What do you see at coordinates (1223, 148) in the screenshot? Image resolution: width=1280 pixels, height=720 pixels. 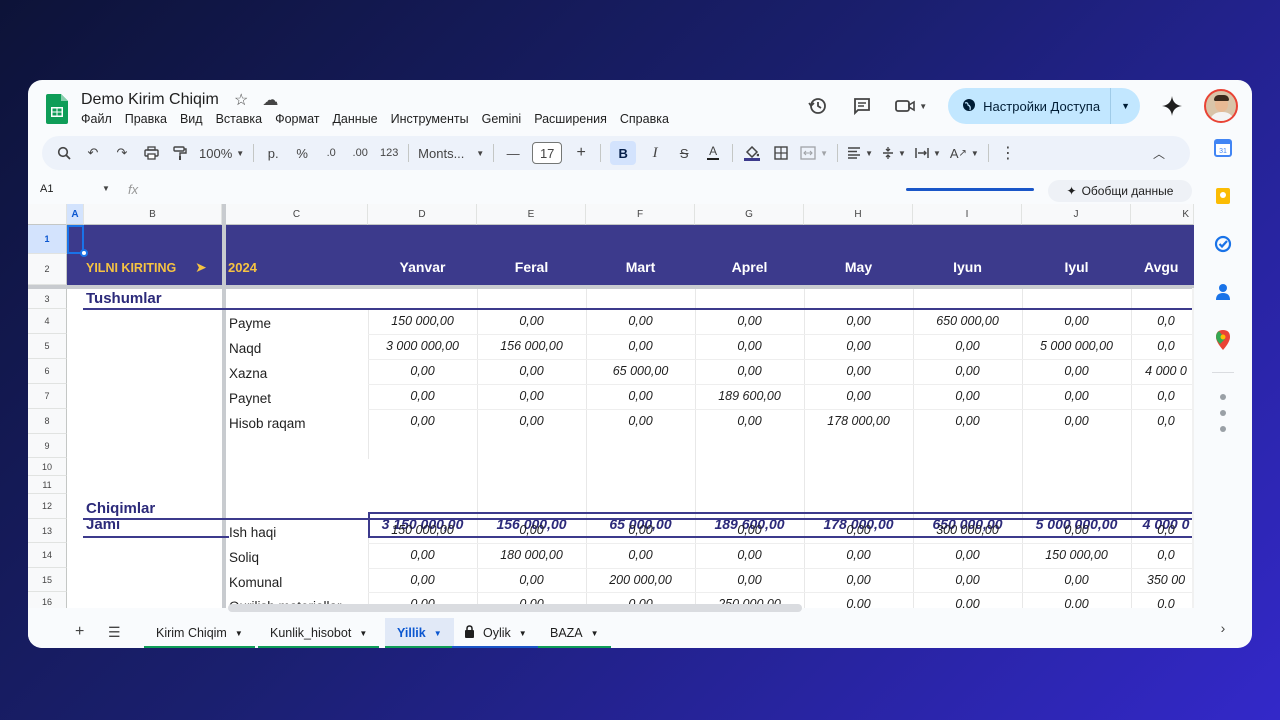 I see `calendar-icon: 31` at bounding box center [1223, 148].